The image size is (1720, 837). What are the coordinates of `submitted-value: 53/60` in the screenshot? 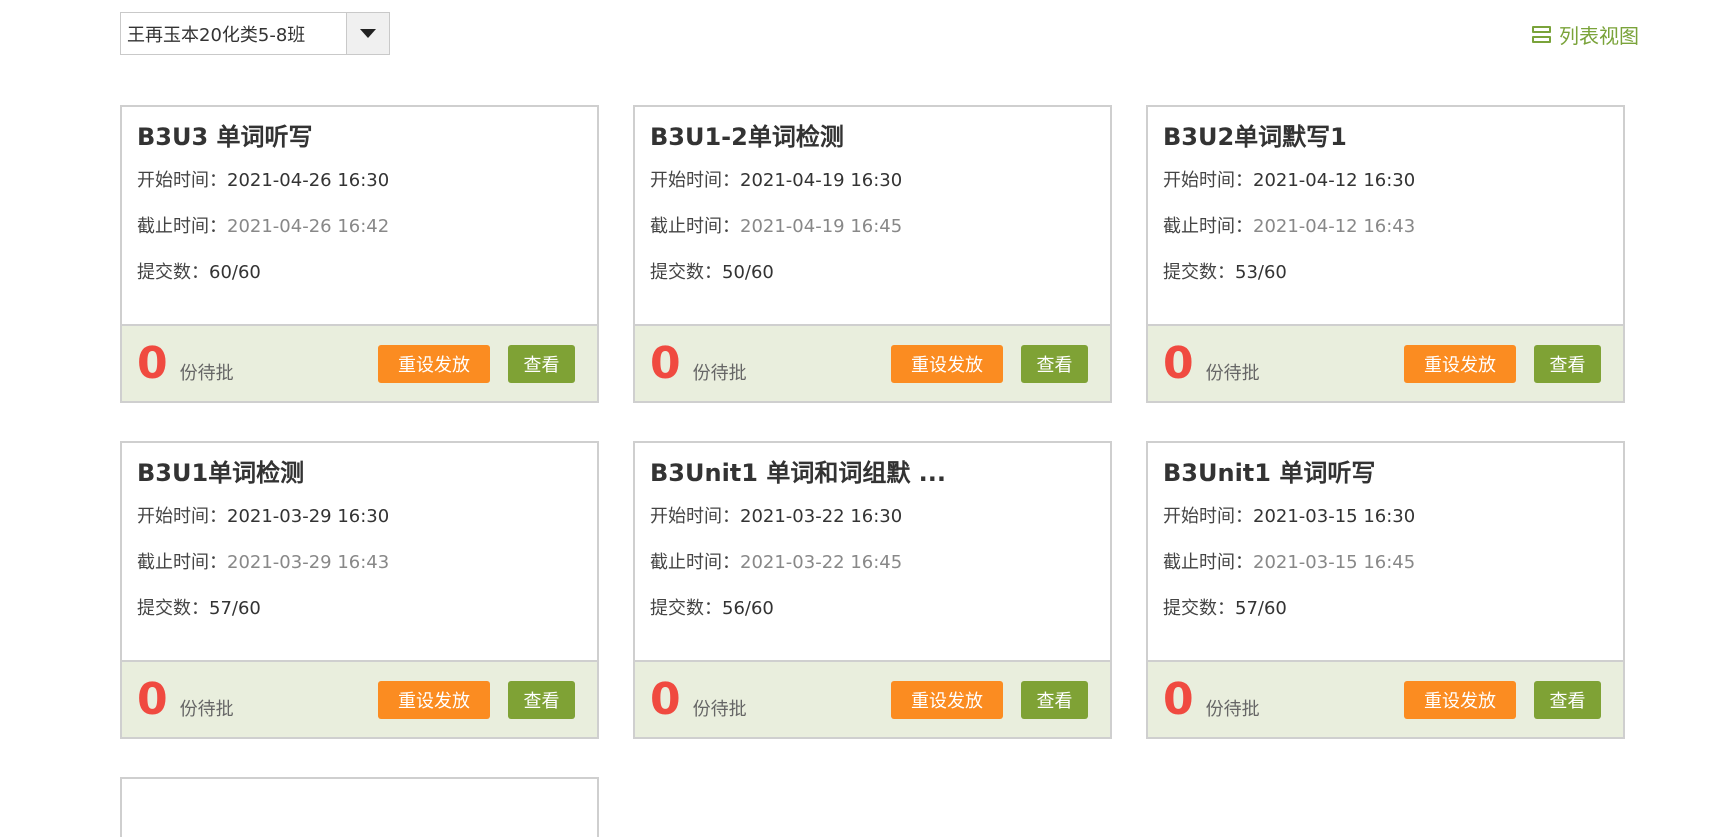 It's located at (1261, 272).